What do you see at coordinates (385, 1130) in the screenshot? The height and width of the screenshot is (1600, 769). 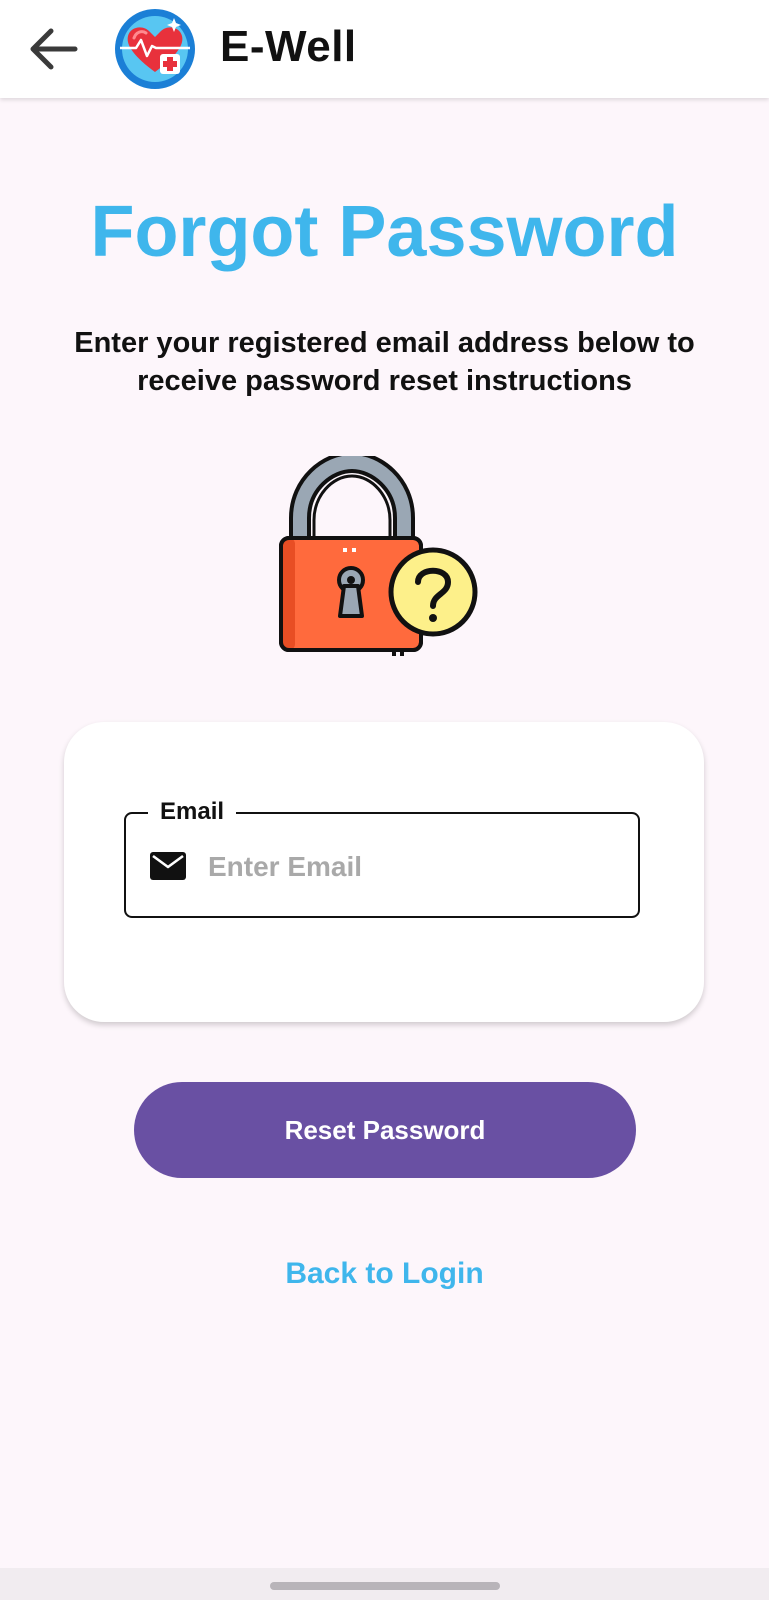 I see `reset-password-button: Reset Password` at bounding box center [385, 1130].